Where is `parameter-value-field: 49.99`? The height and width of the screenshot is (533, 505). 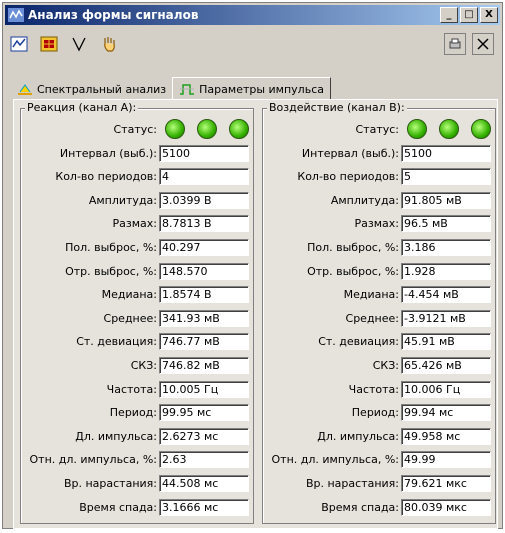
parameter-value-field: 49.99 is located at coordinates (446, 460).